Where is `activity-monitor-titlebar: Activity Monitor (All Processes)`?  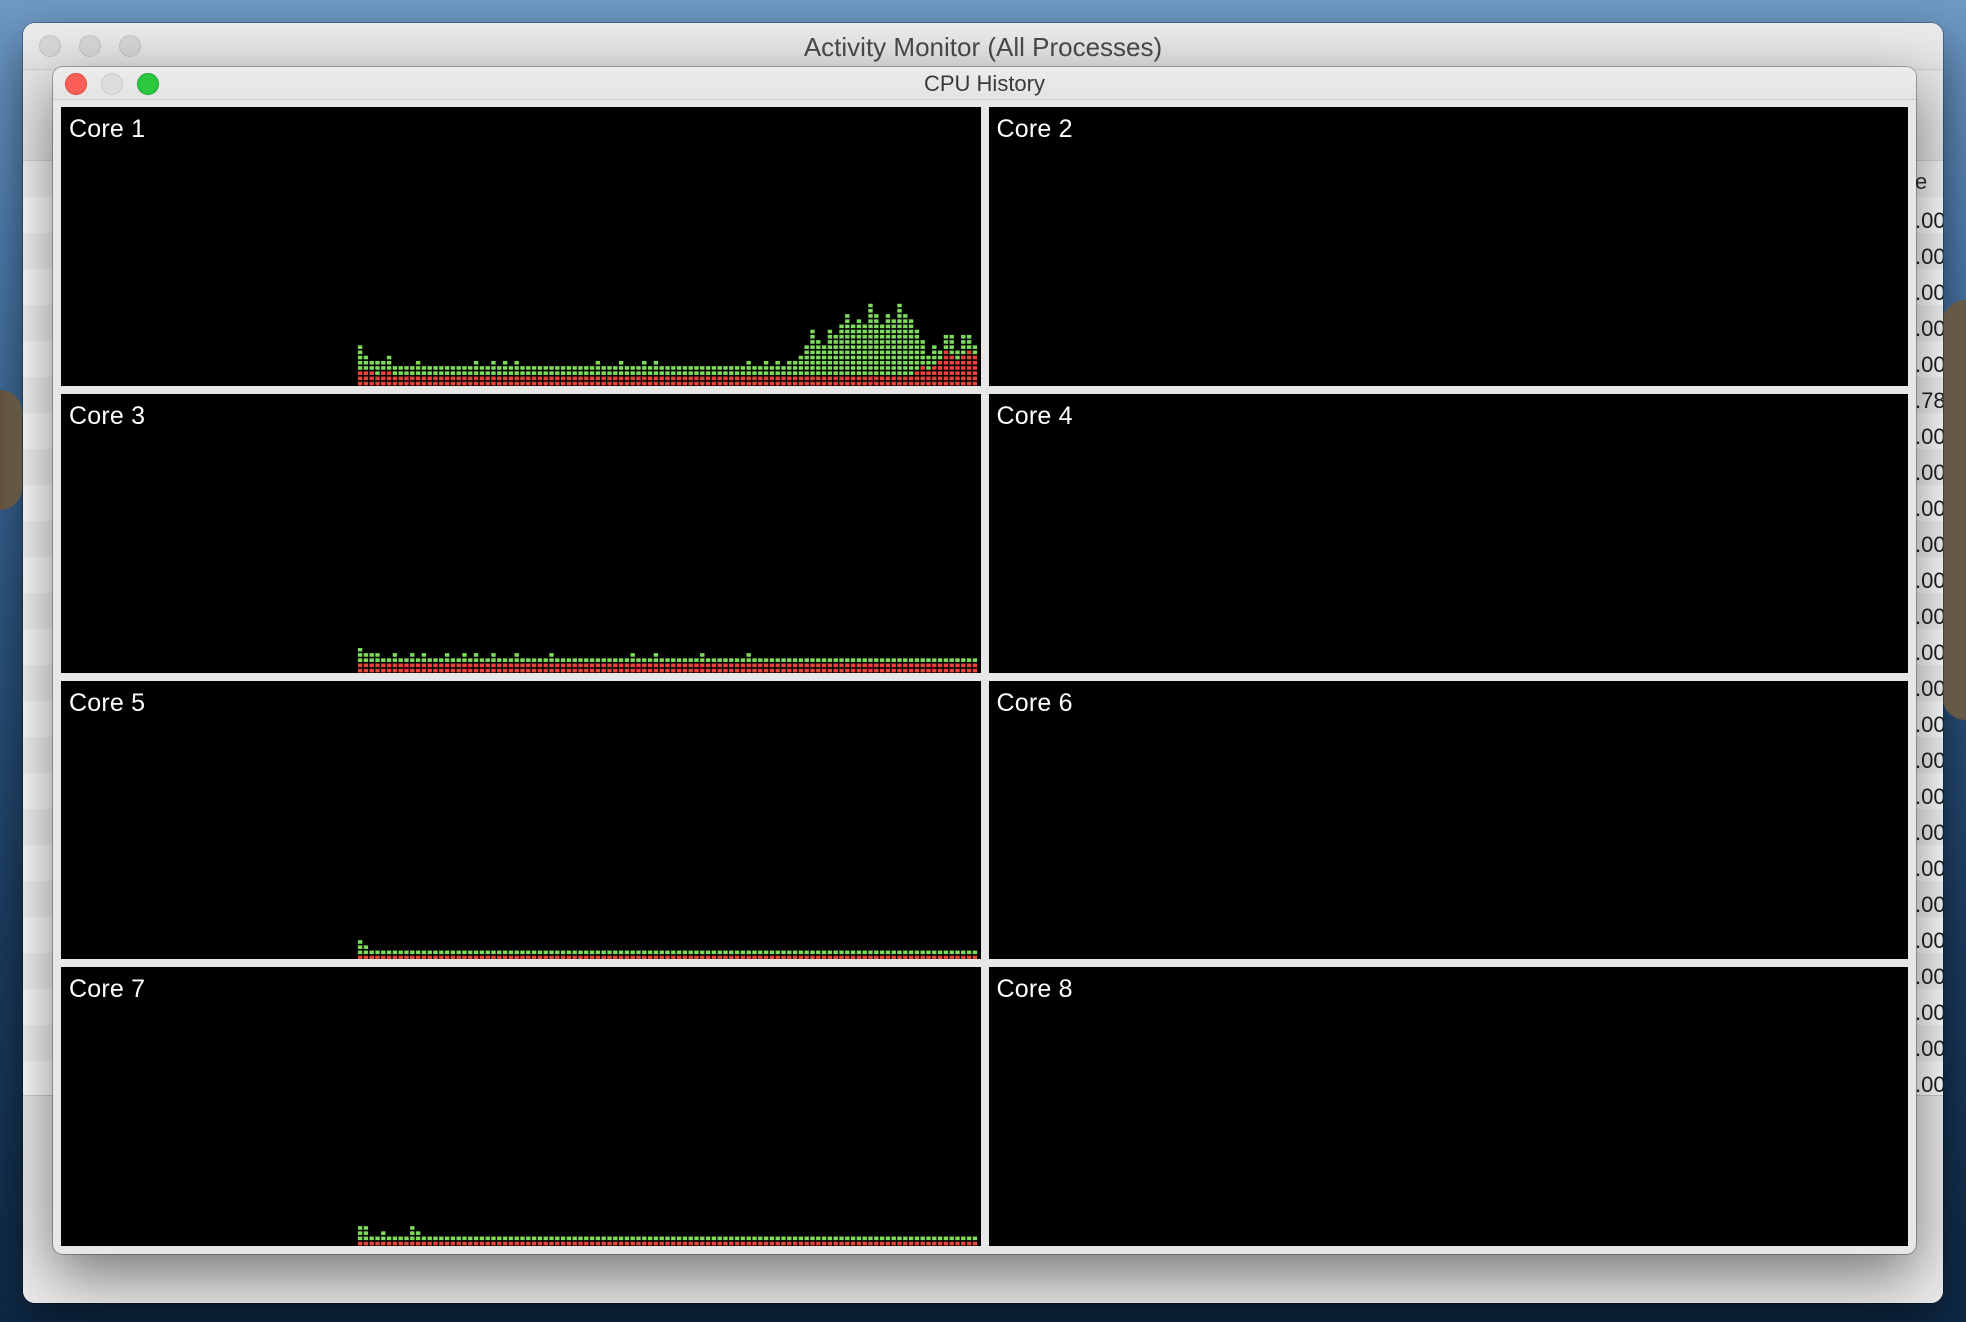
activity-monitor-titlebar: Activity Monitor (All Processes) is located at coordinates (983, 46).